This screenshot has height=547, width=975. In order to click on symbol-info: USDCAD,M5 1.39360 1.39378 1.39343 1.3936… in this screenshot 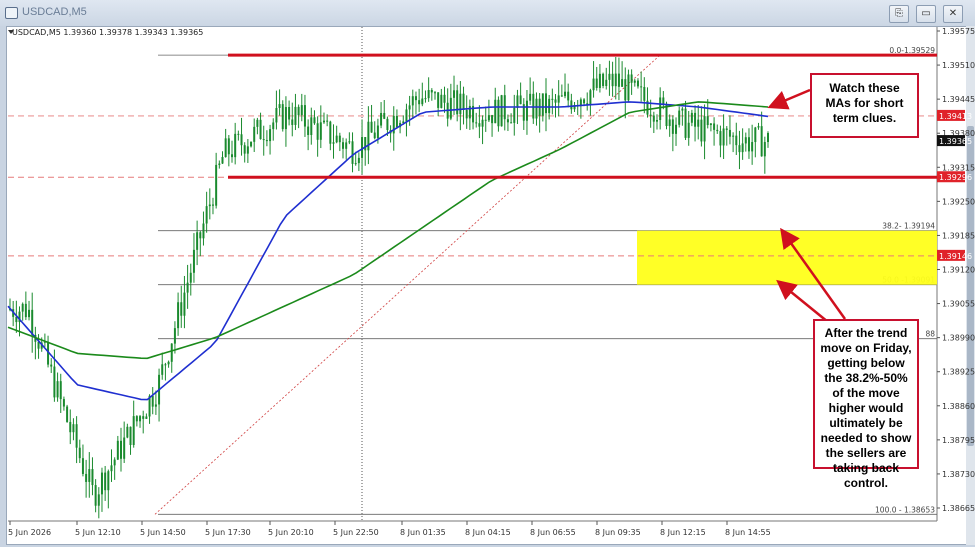, I will do `click(108, 32)`.